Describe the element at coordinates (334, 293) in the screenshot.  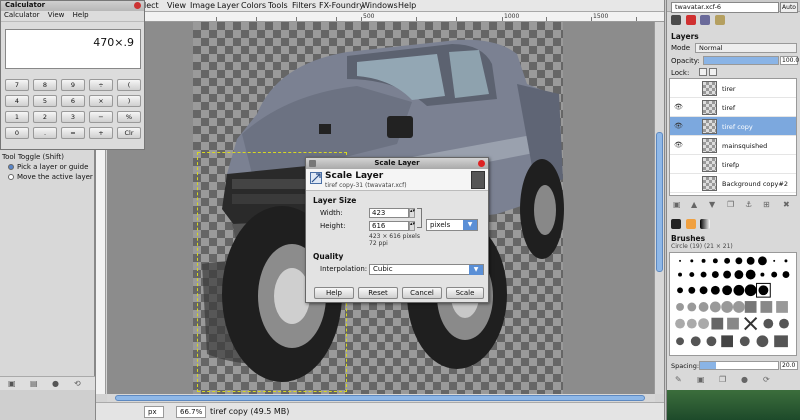
I see `help-button: Help` at that location.